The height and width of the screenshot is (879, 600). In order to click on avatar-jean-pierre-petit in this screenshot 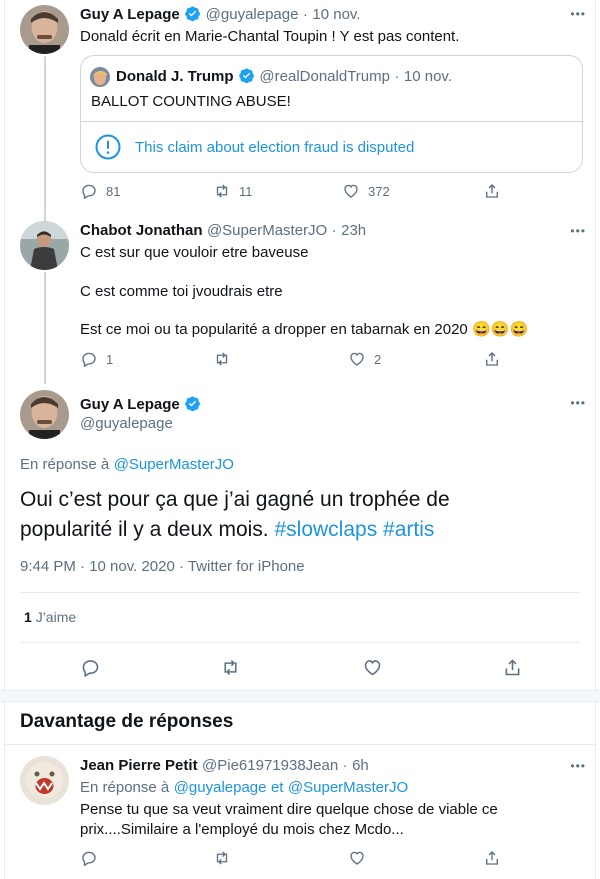, I will do `click(44, 780)`.